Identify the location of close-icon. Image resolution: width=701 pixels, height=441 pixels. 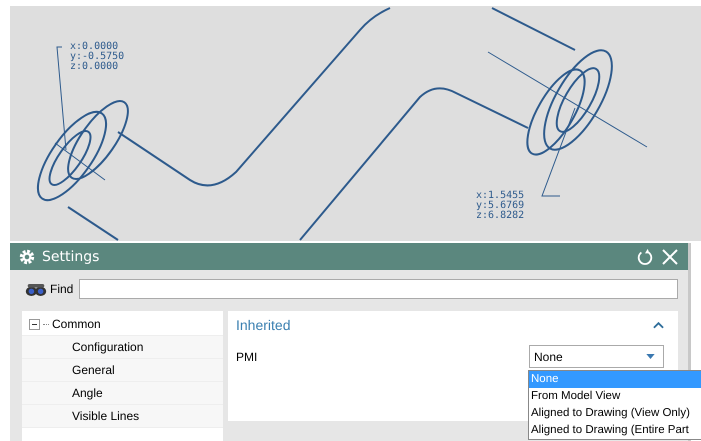
(670, 256).